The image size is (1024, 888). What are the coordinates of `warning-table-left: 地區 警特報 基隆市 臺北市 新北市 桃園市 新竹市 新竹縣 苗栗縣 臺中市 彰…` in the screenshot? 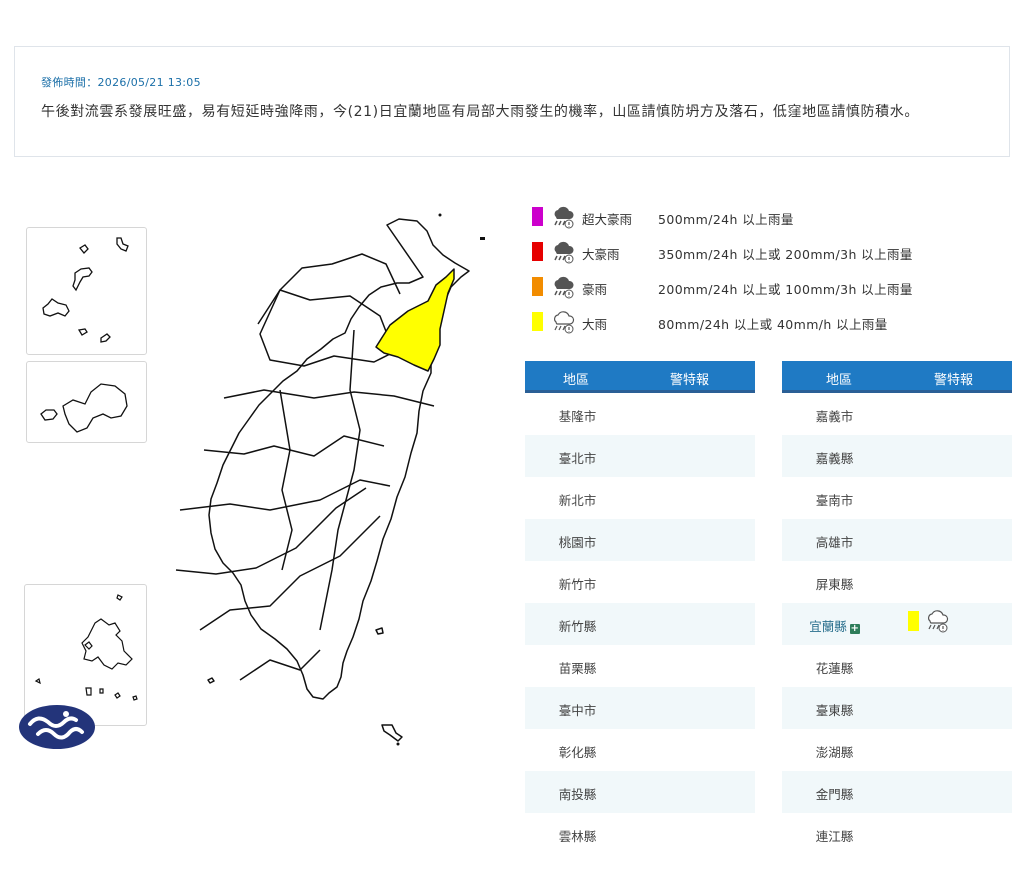 It's located at (640, 608).